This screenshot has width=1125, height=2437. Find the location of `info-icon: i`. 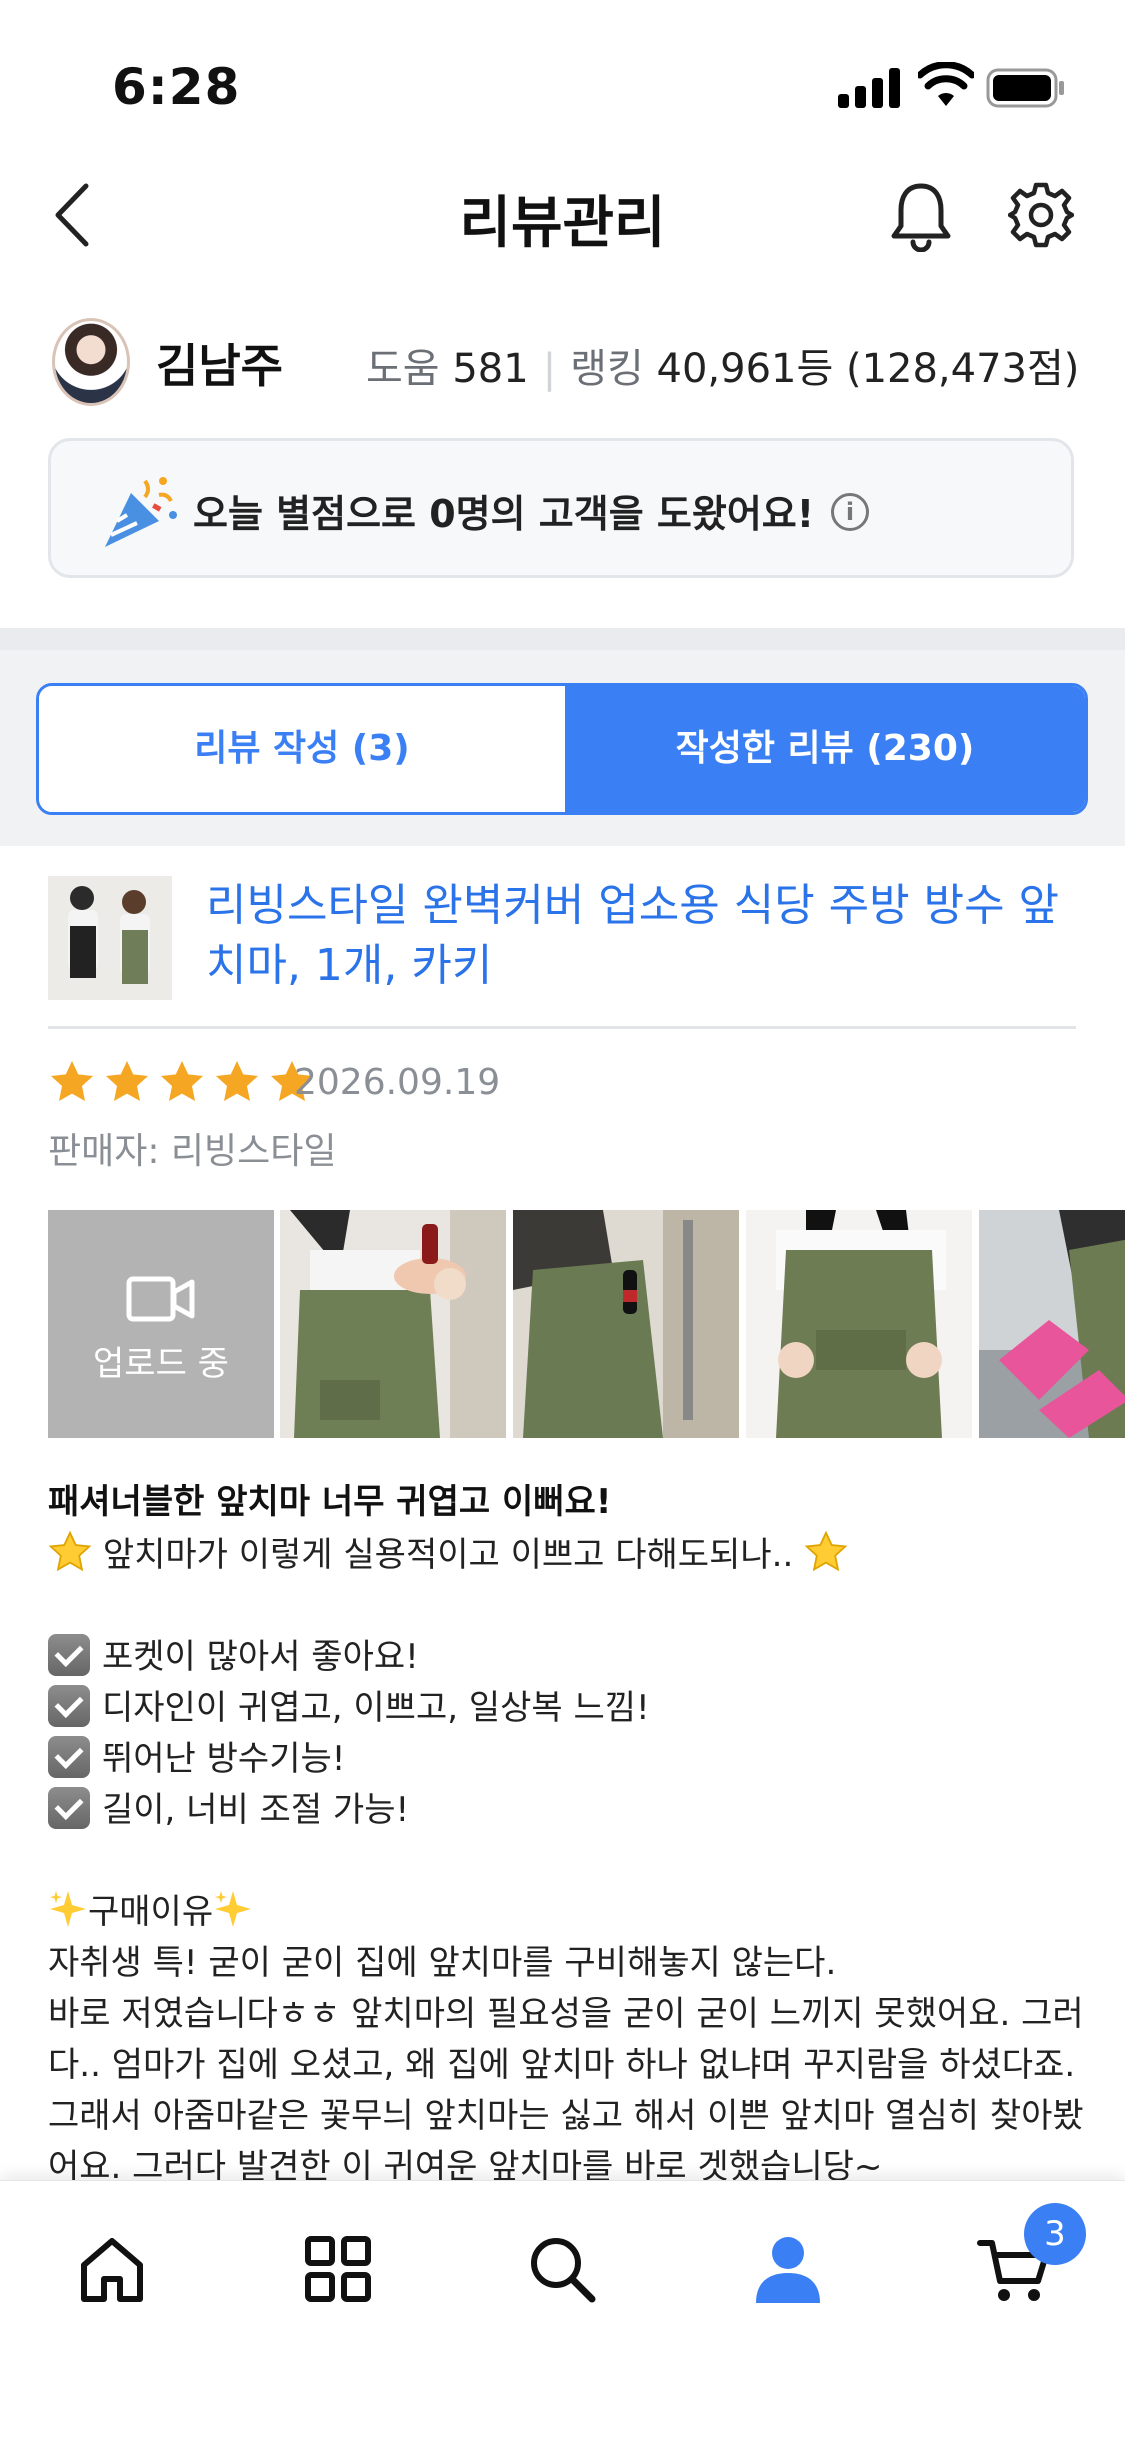

info-icon: i is located at coordinates (850, 512).